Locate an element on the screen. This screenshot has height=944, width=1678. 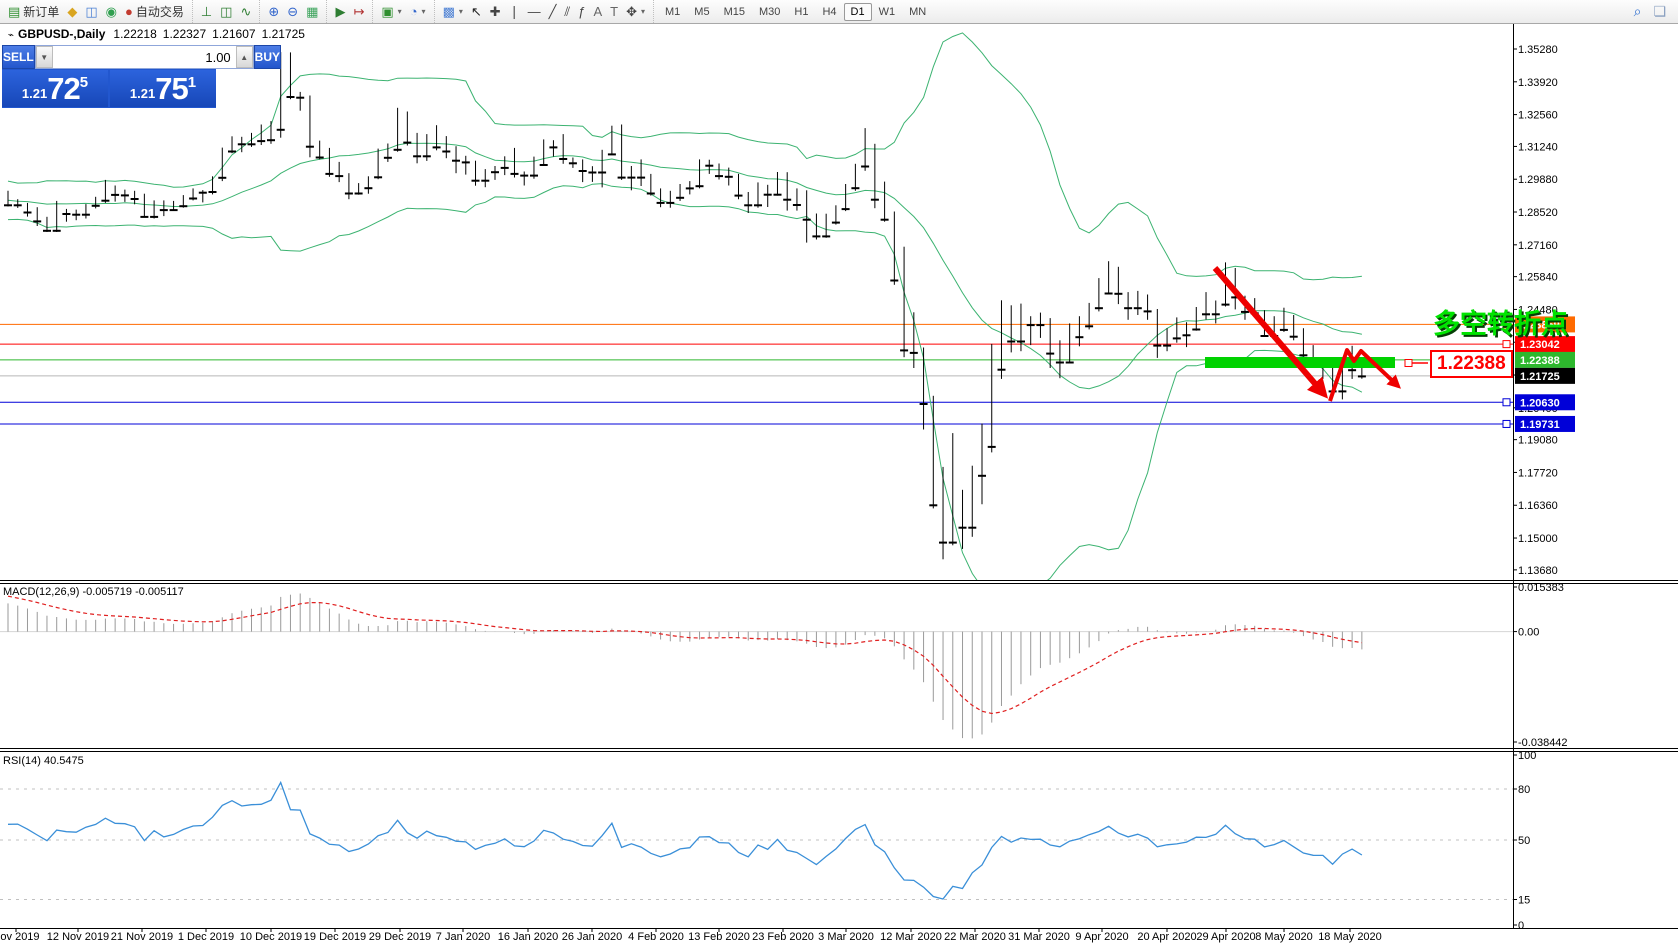
sell-button: SELL is located at coordinates (18, 57).